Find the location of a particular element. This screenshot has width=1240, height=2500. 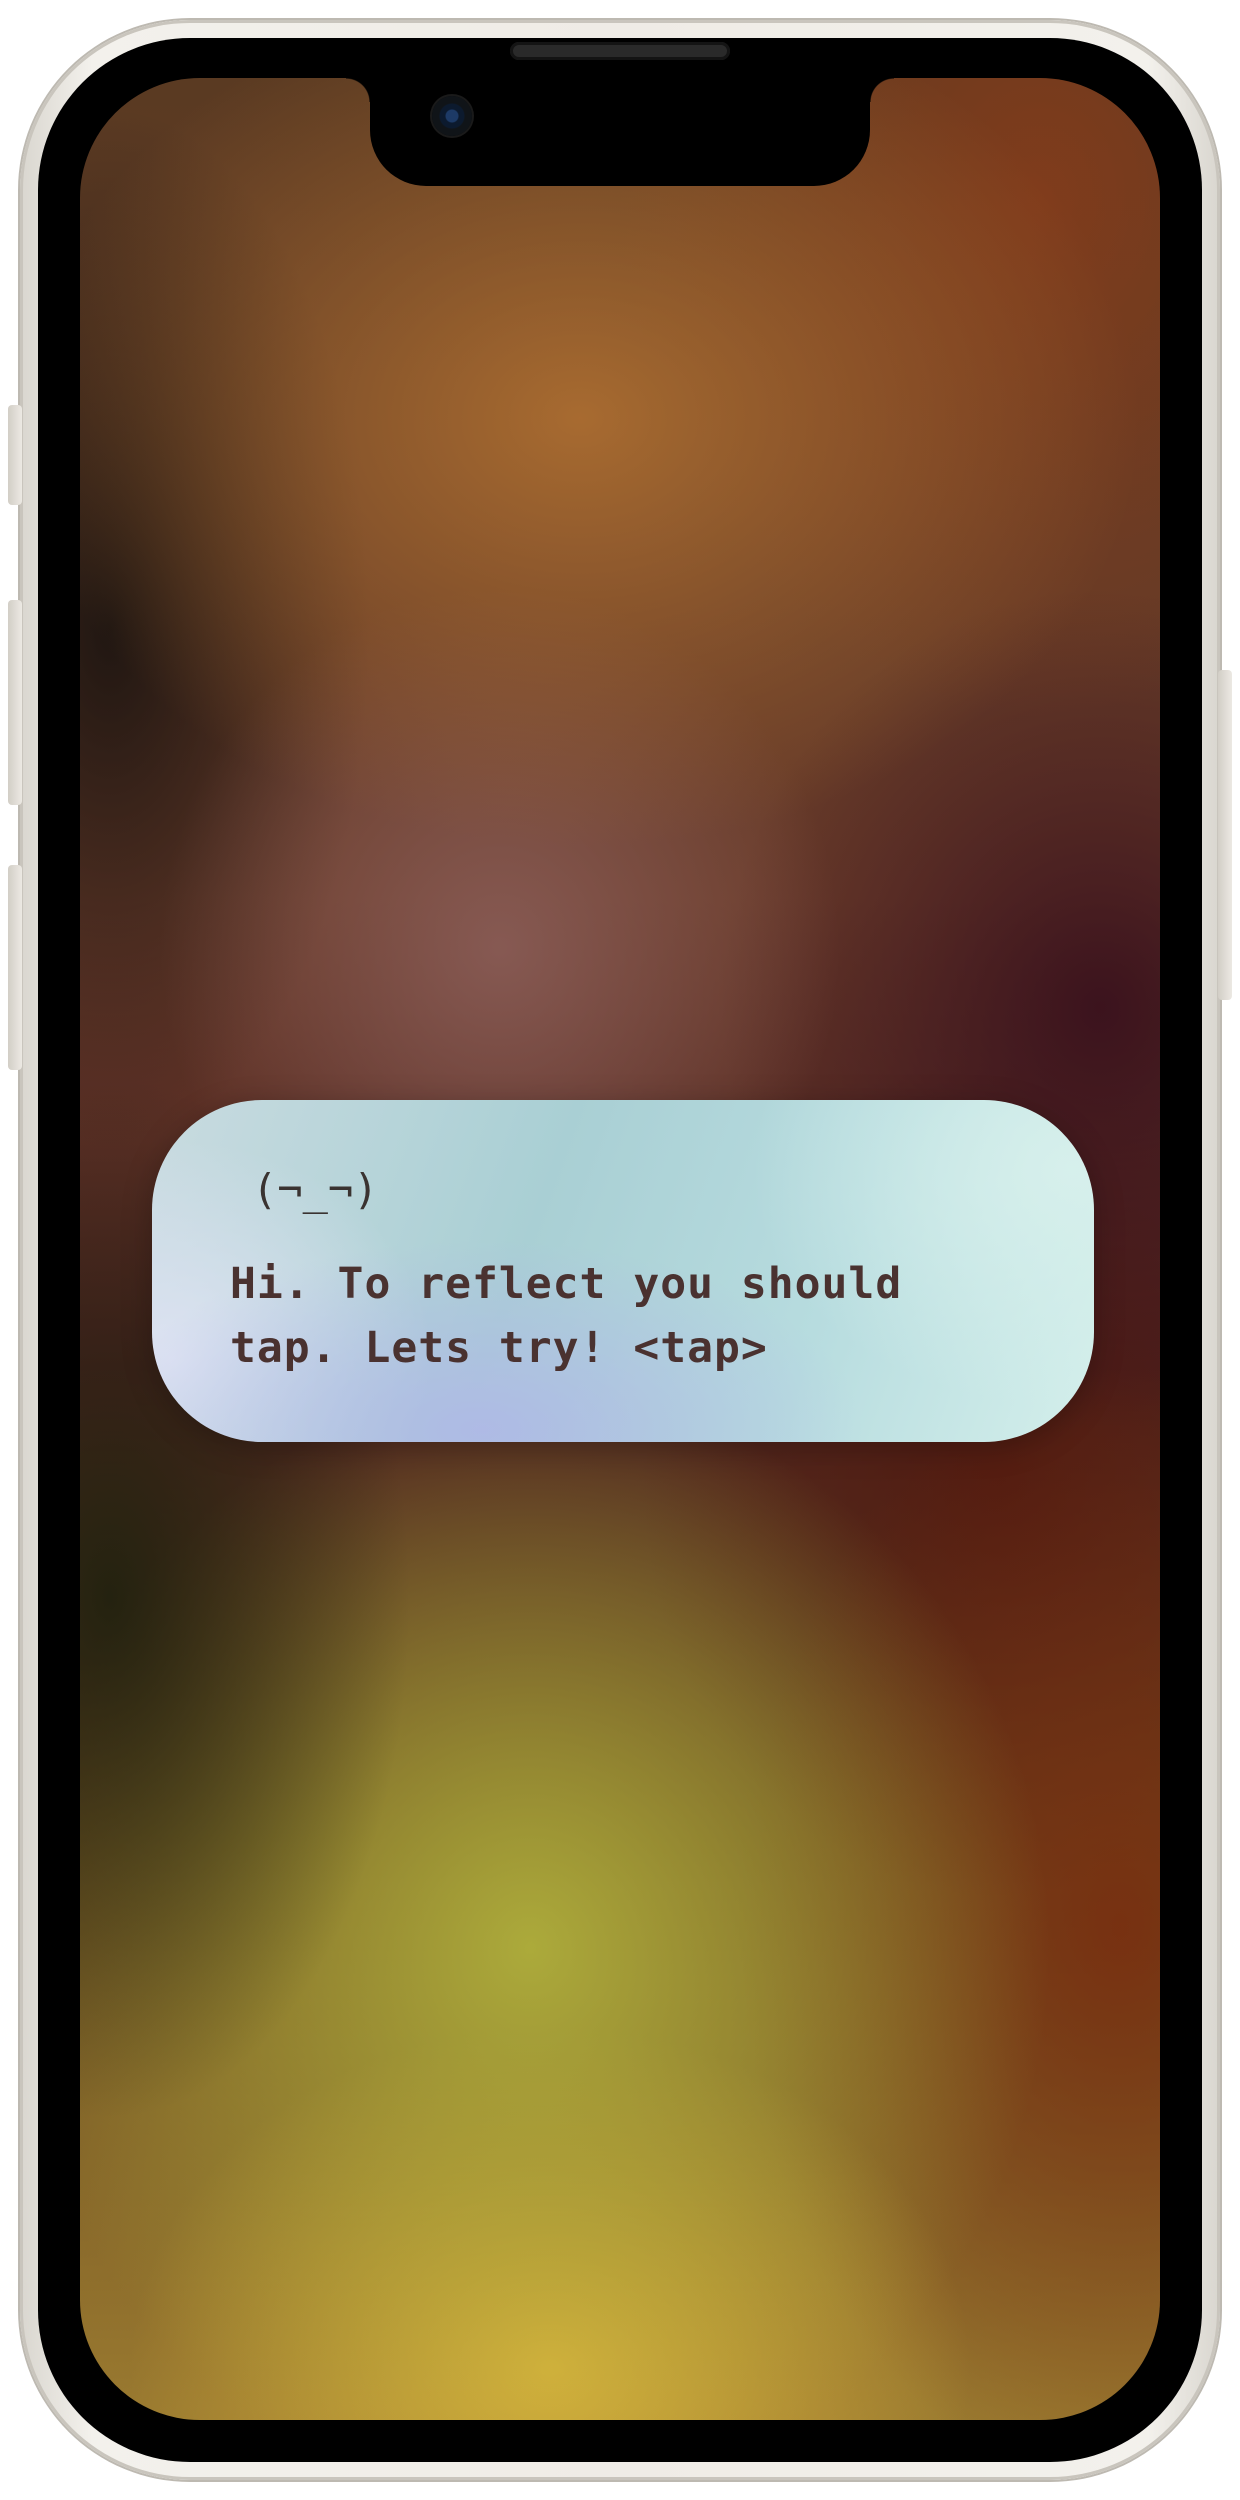

volume-up-button is located at coordinates (15, 702).